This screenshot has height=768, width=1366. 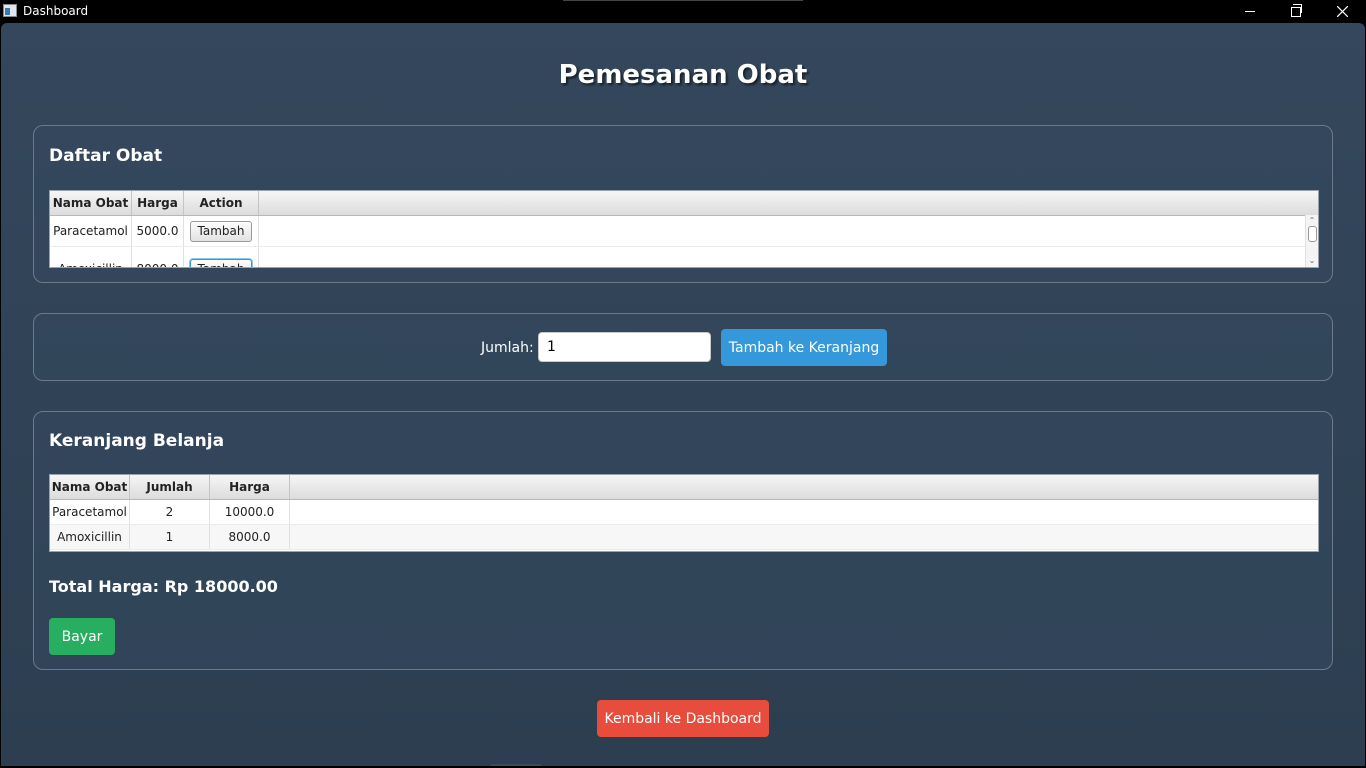 I want to click on table-header: Nama Obat Jumlah Harga, so click(x=684, y=487).